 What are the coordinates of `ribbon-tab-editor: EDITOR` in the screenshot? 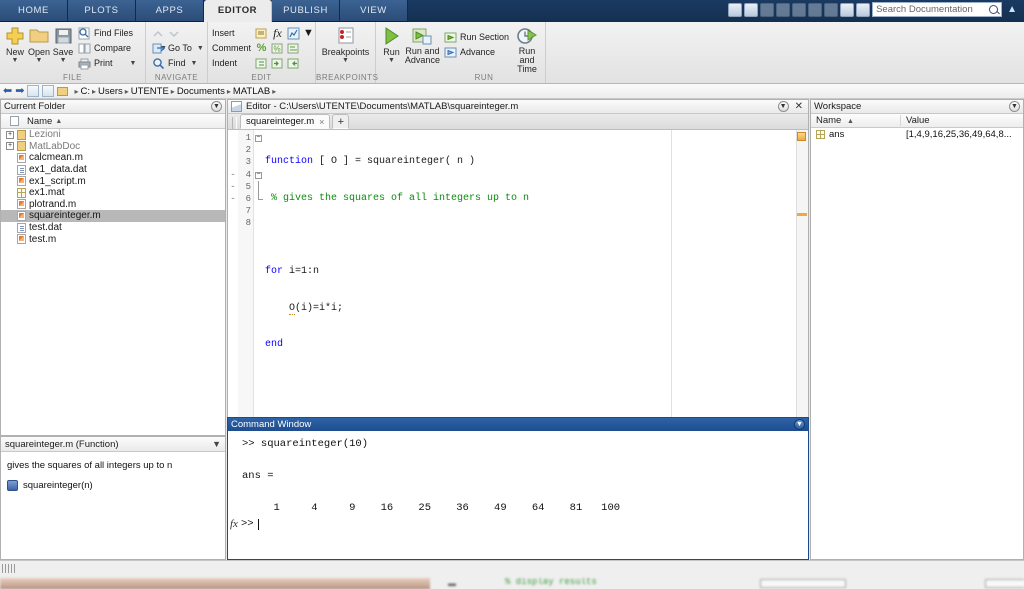 It's located at (238, 11).